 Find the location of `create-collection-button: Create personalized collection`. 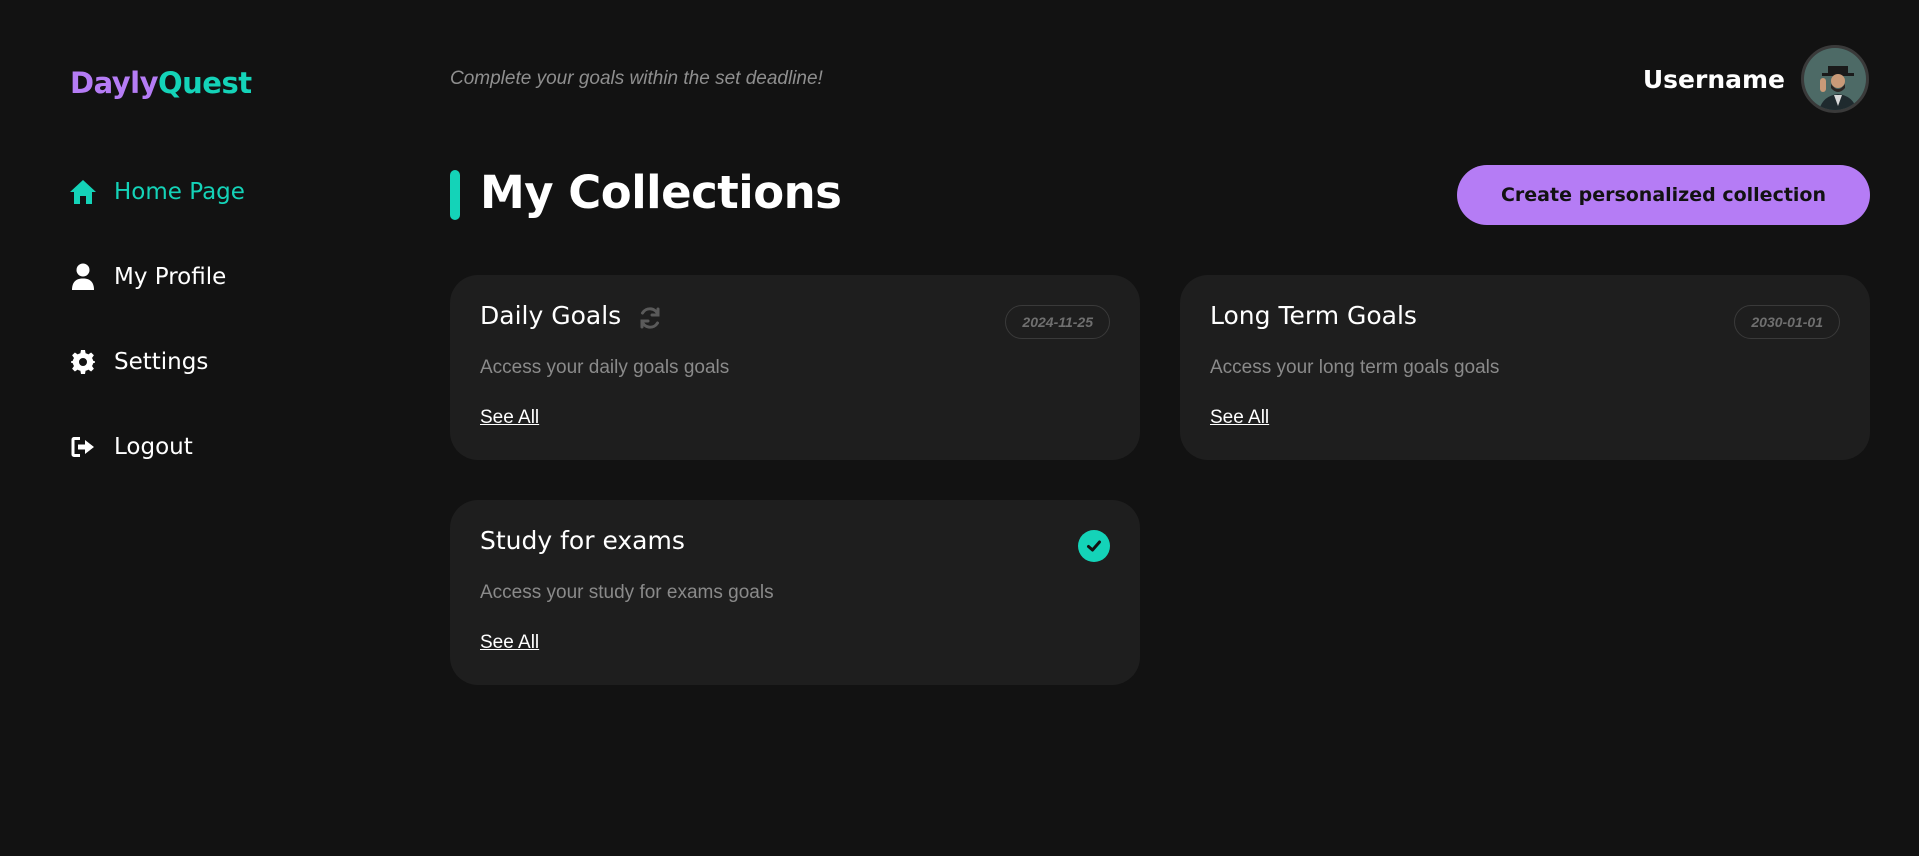

create-collection-button: Create personalized collection is located at coordinates (1663, 195).